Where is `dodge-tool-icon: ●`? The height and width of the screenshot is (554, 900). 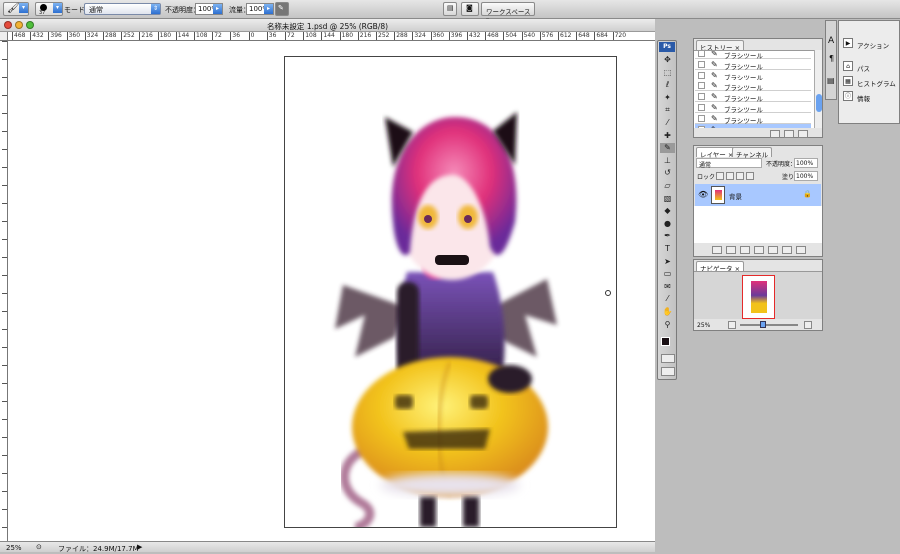
dodge-tool-icon: ● is located at coordinates (667, 224).